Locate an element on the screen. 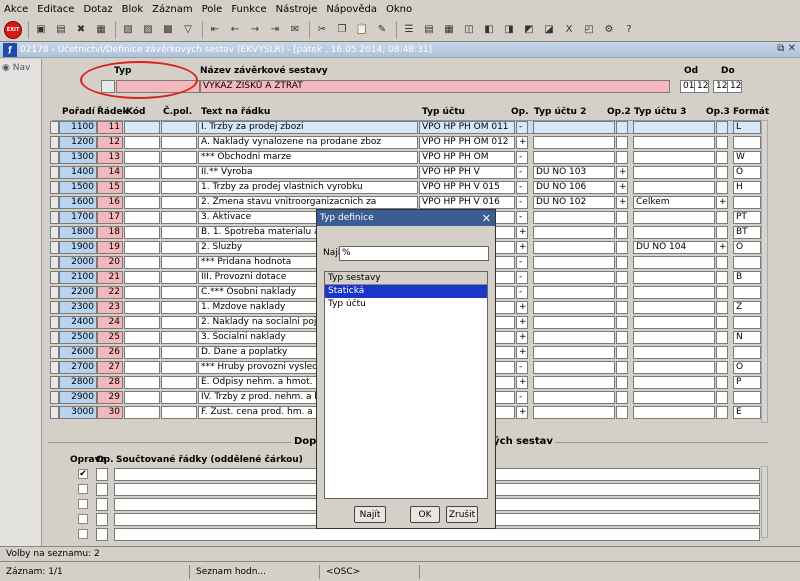  next-record-icon: → is located at coordinates (255, 30).